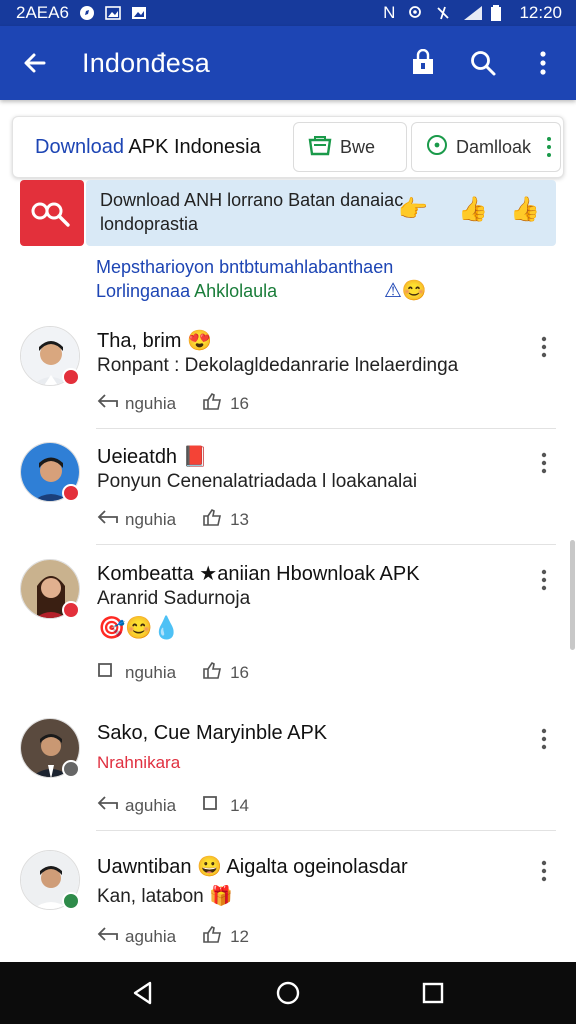  I want to click on status-time: 12:20, so click(540, 12).